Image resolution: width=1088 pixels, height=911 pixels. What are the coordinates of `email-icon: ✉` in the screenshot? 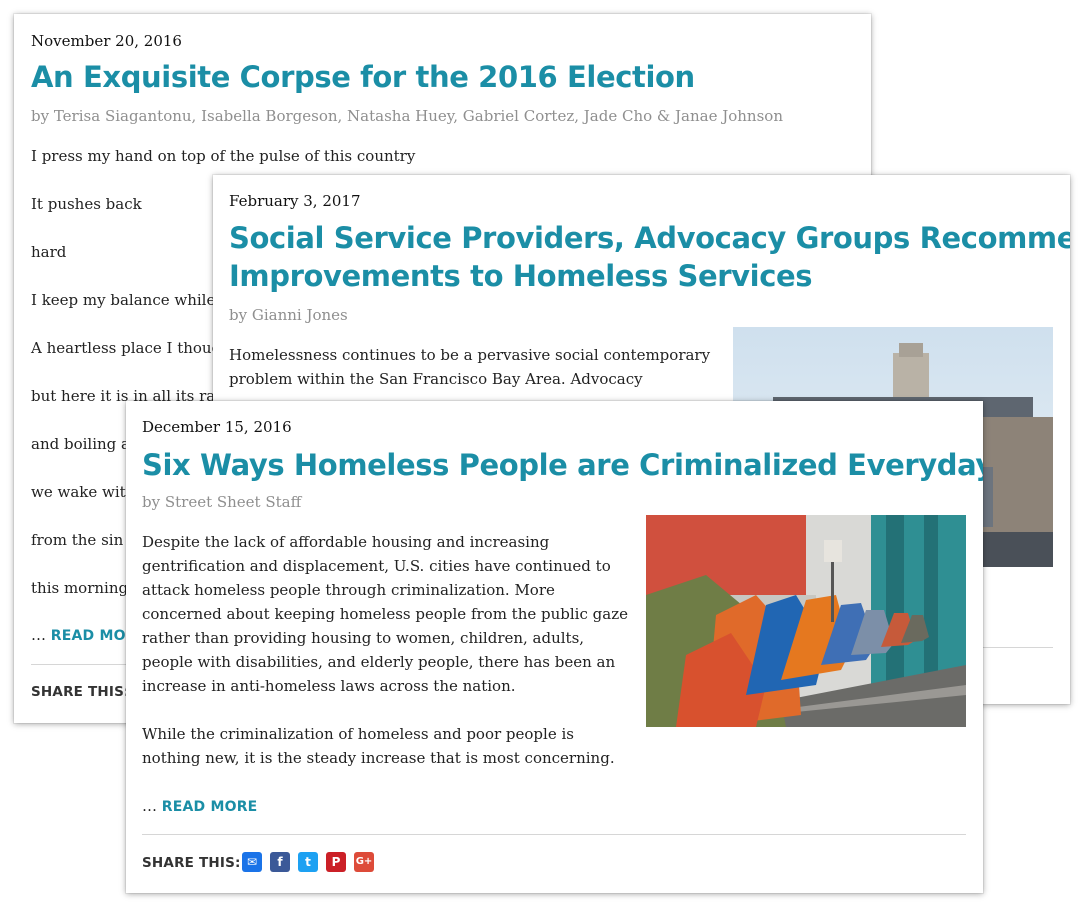 It's located at (252, 862).